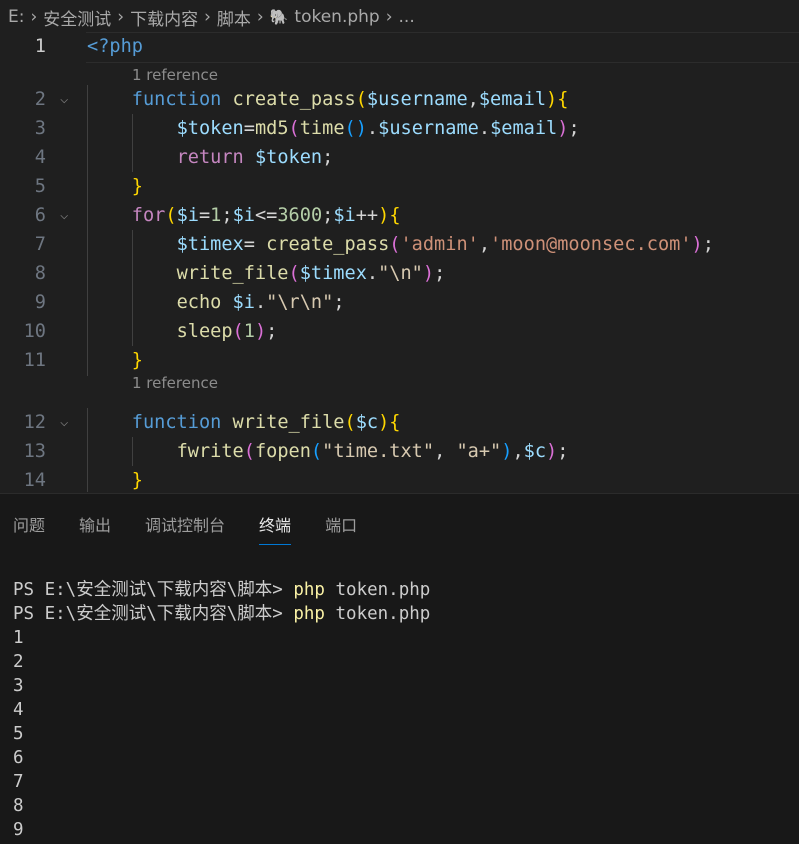 This screenshot has height=844, width=799. What do you see at coordinates (275, 528) in the screenshot?
I see `tab-3: 终端` at bounding box center [275, 528].